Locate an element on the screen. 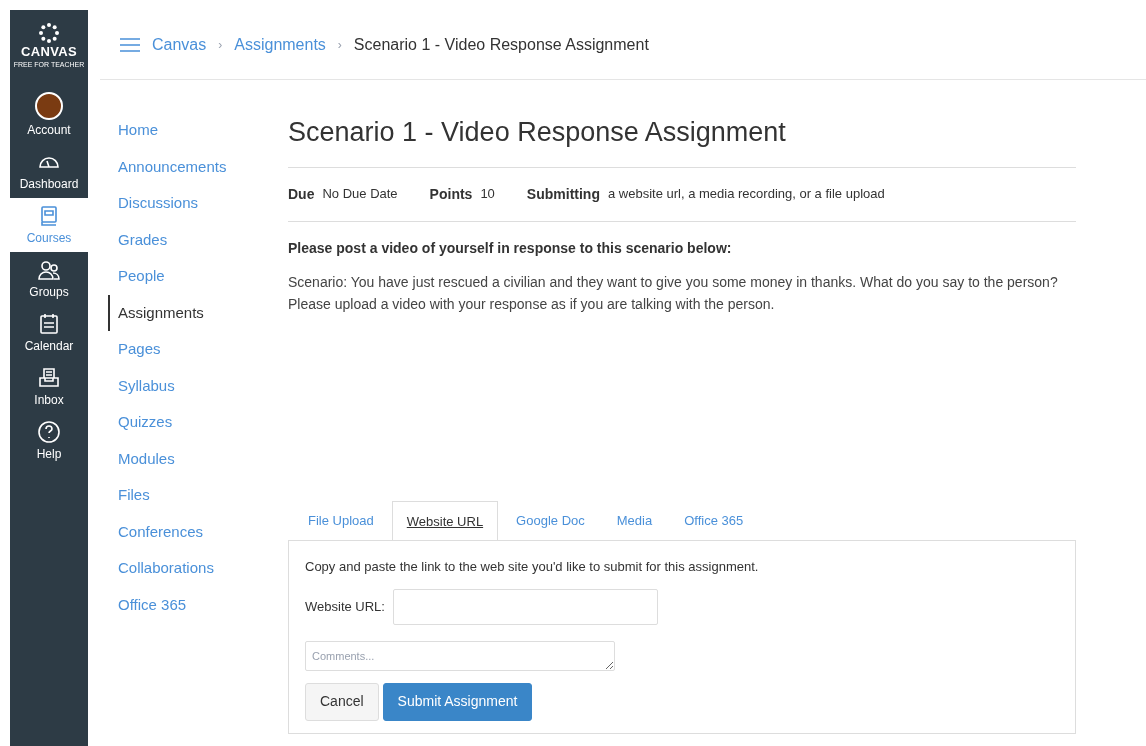 The height and width of the screenshot is (746, 1146). calendar-icon is located at coordinates (49, 324).